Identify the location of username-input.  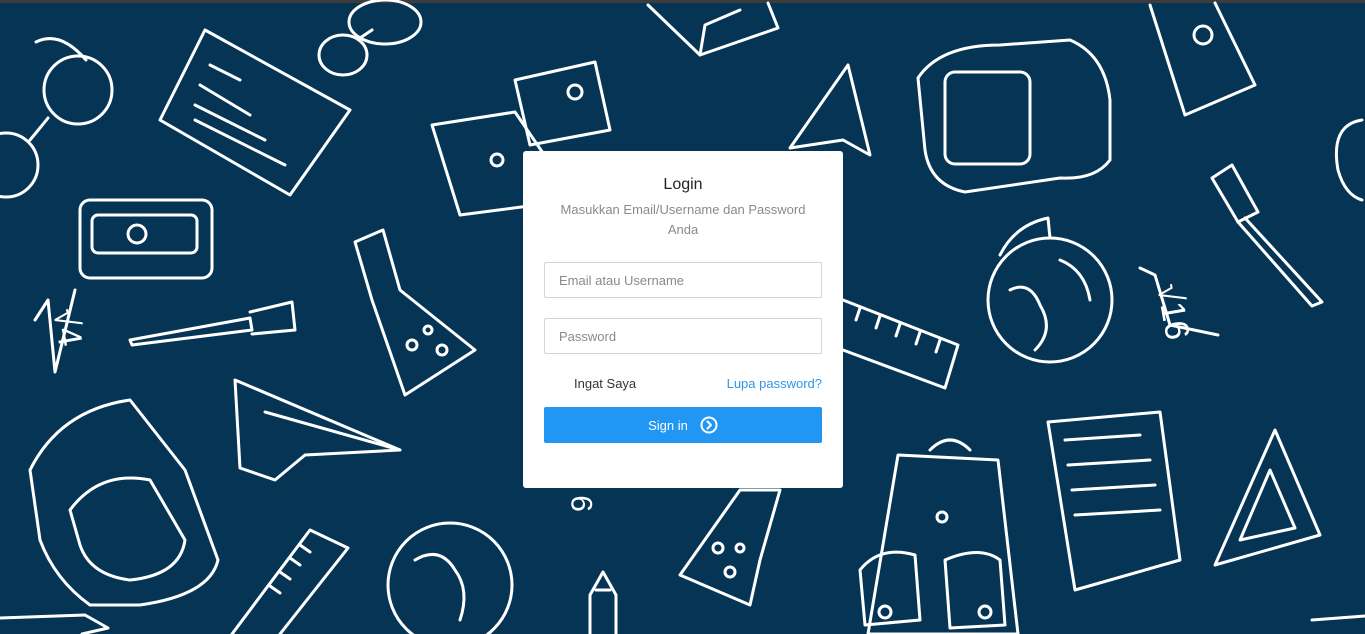
(683, 280).